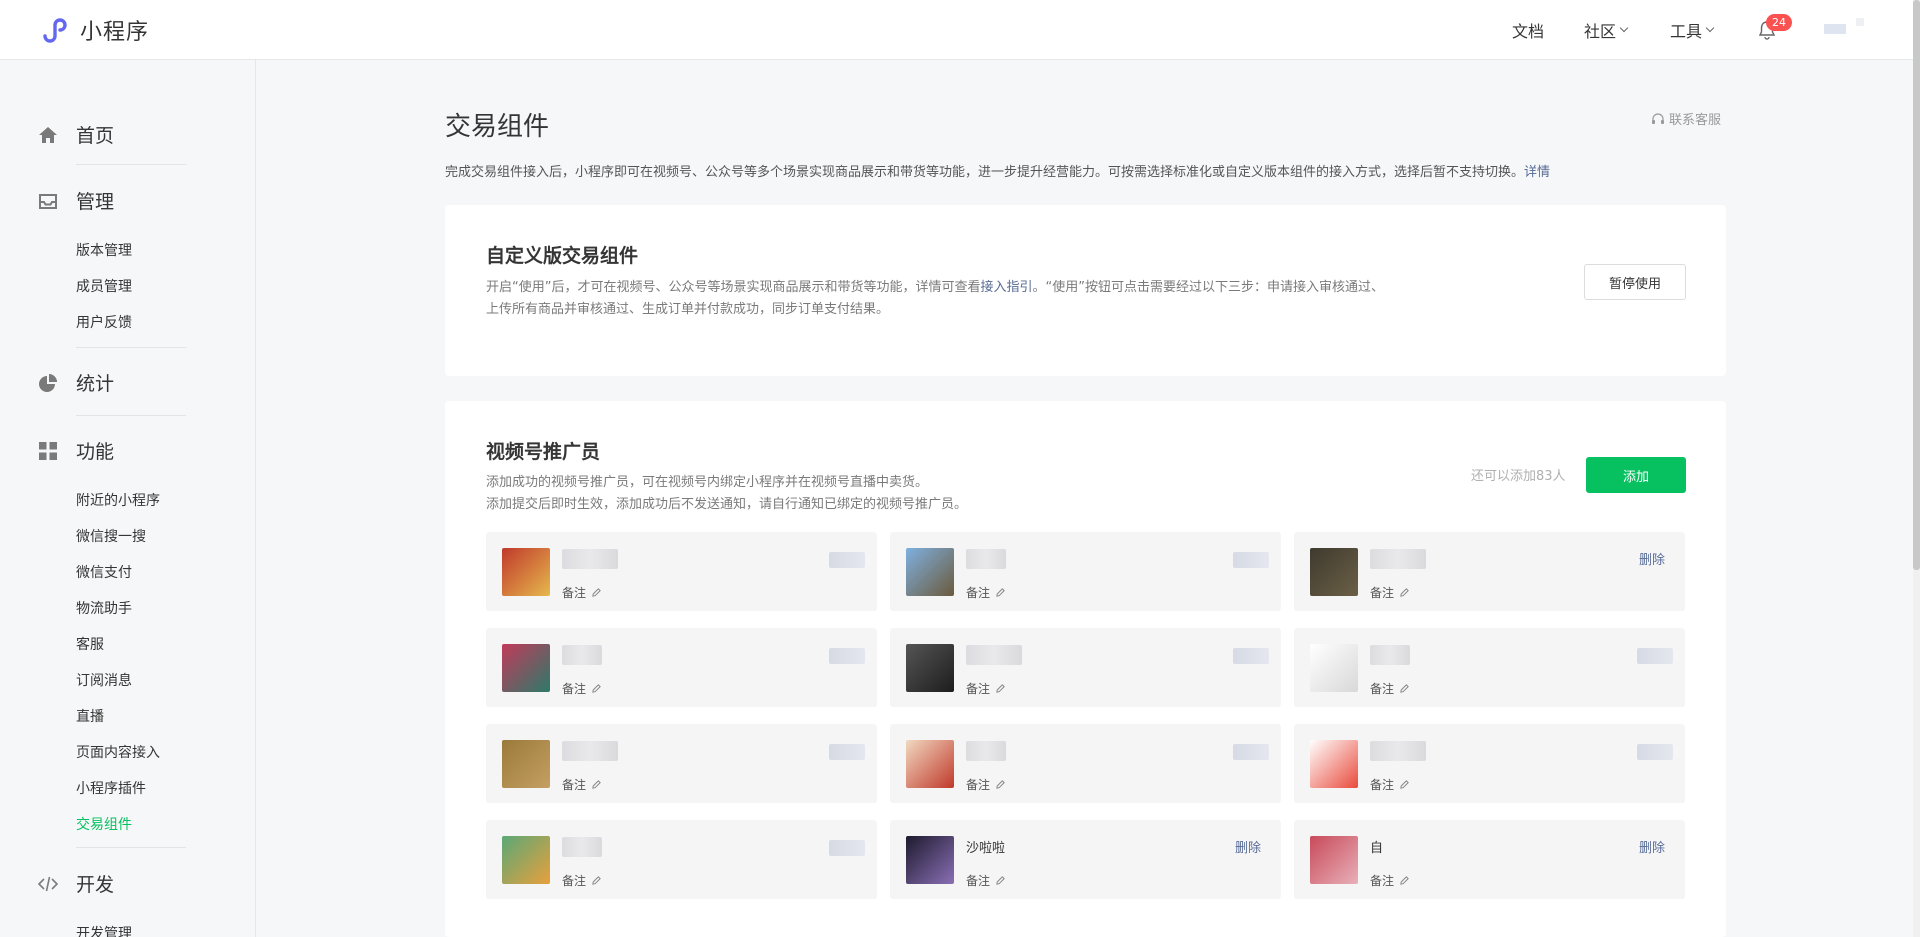  I want to click on sidebar-section-label: 开发, so click(95, 885).